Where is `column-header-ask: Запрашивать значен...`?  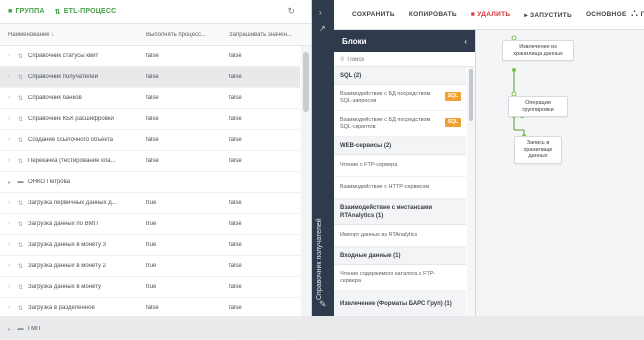 column-header-ask: Запрашивать значен... is located at coordinates (260, 35).